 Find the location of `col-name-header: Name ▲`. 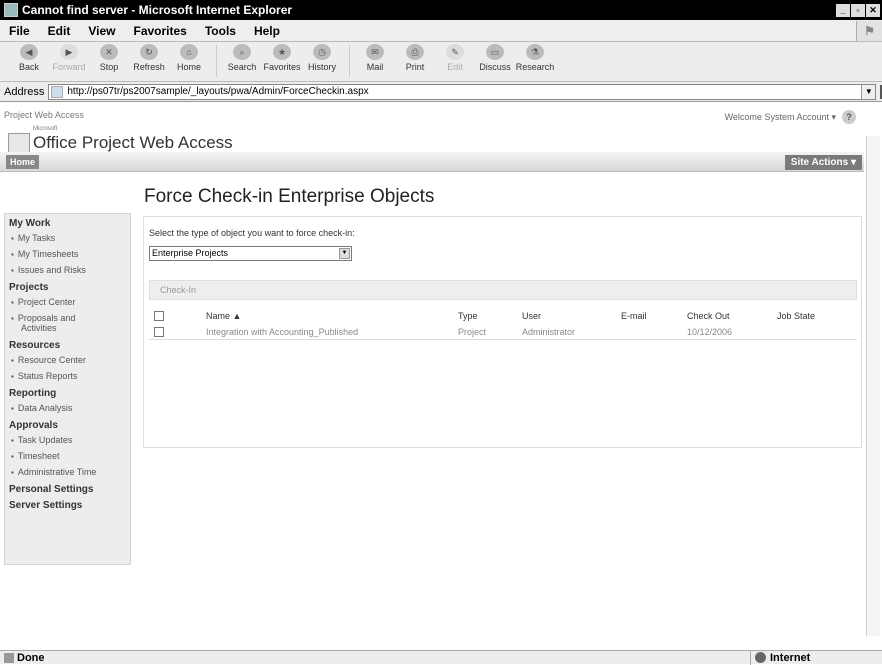

col-name-header: Name ▲ is located at coordinates (223, 316).